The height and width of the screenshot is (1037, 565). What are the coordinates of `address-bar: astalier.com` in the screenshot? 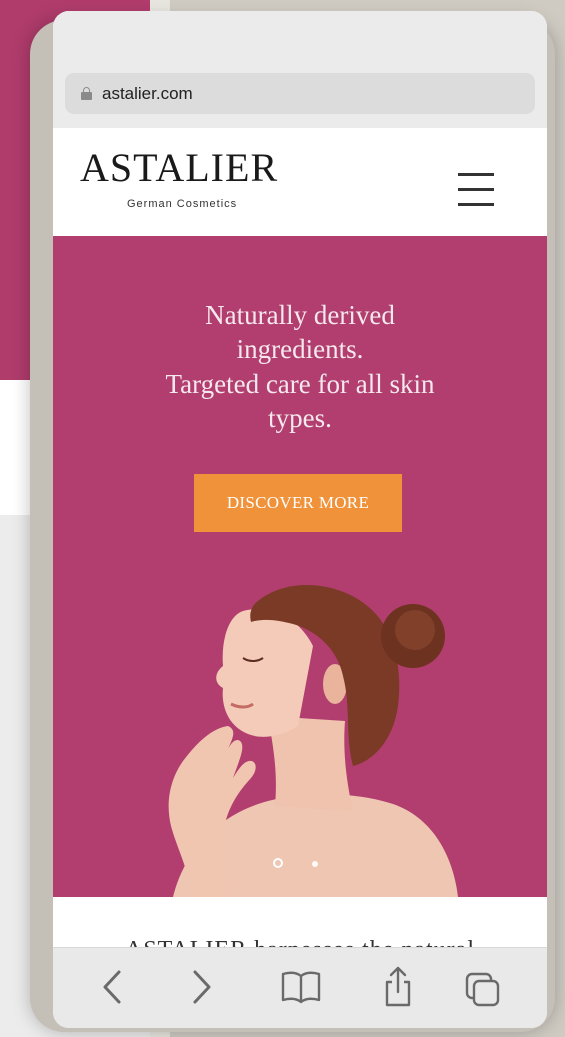 It's located at (300, 93).